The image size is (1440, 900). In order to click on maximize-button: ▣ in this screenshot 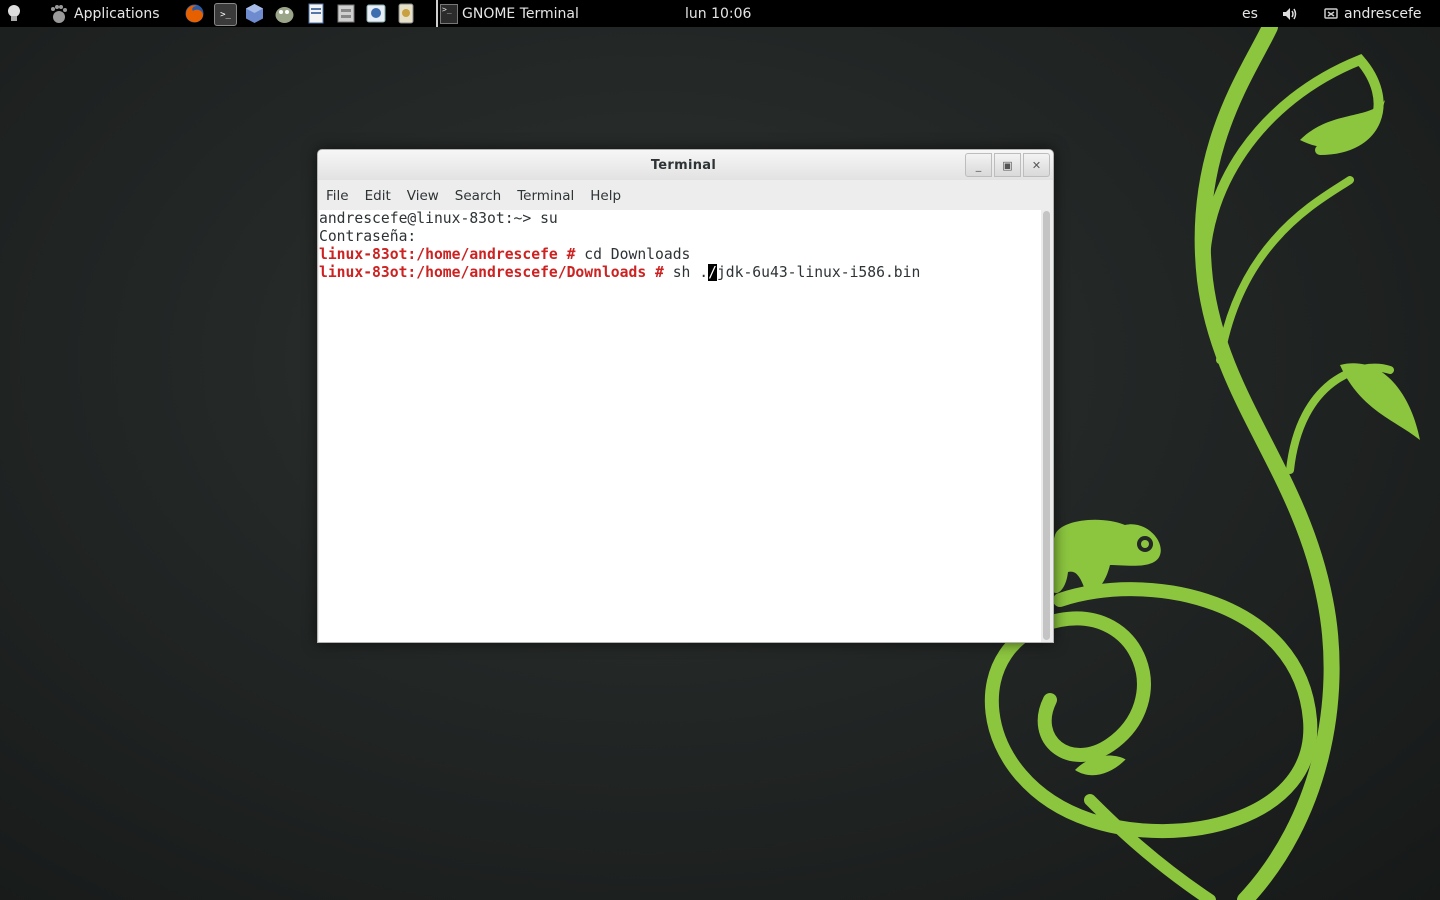, I will do `click(1007, 165)`.